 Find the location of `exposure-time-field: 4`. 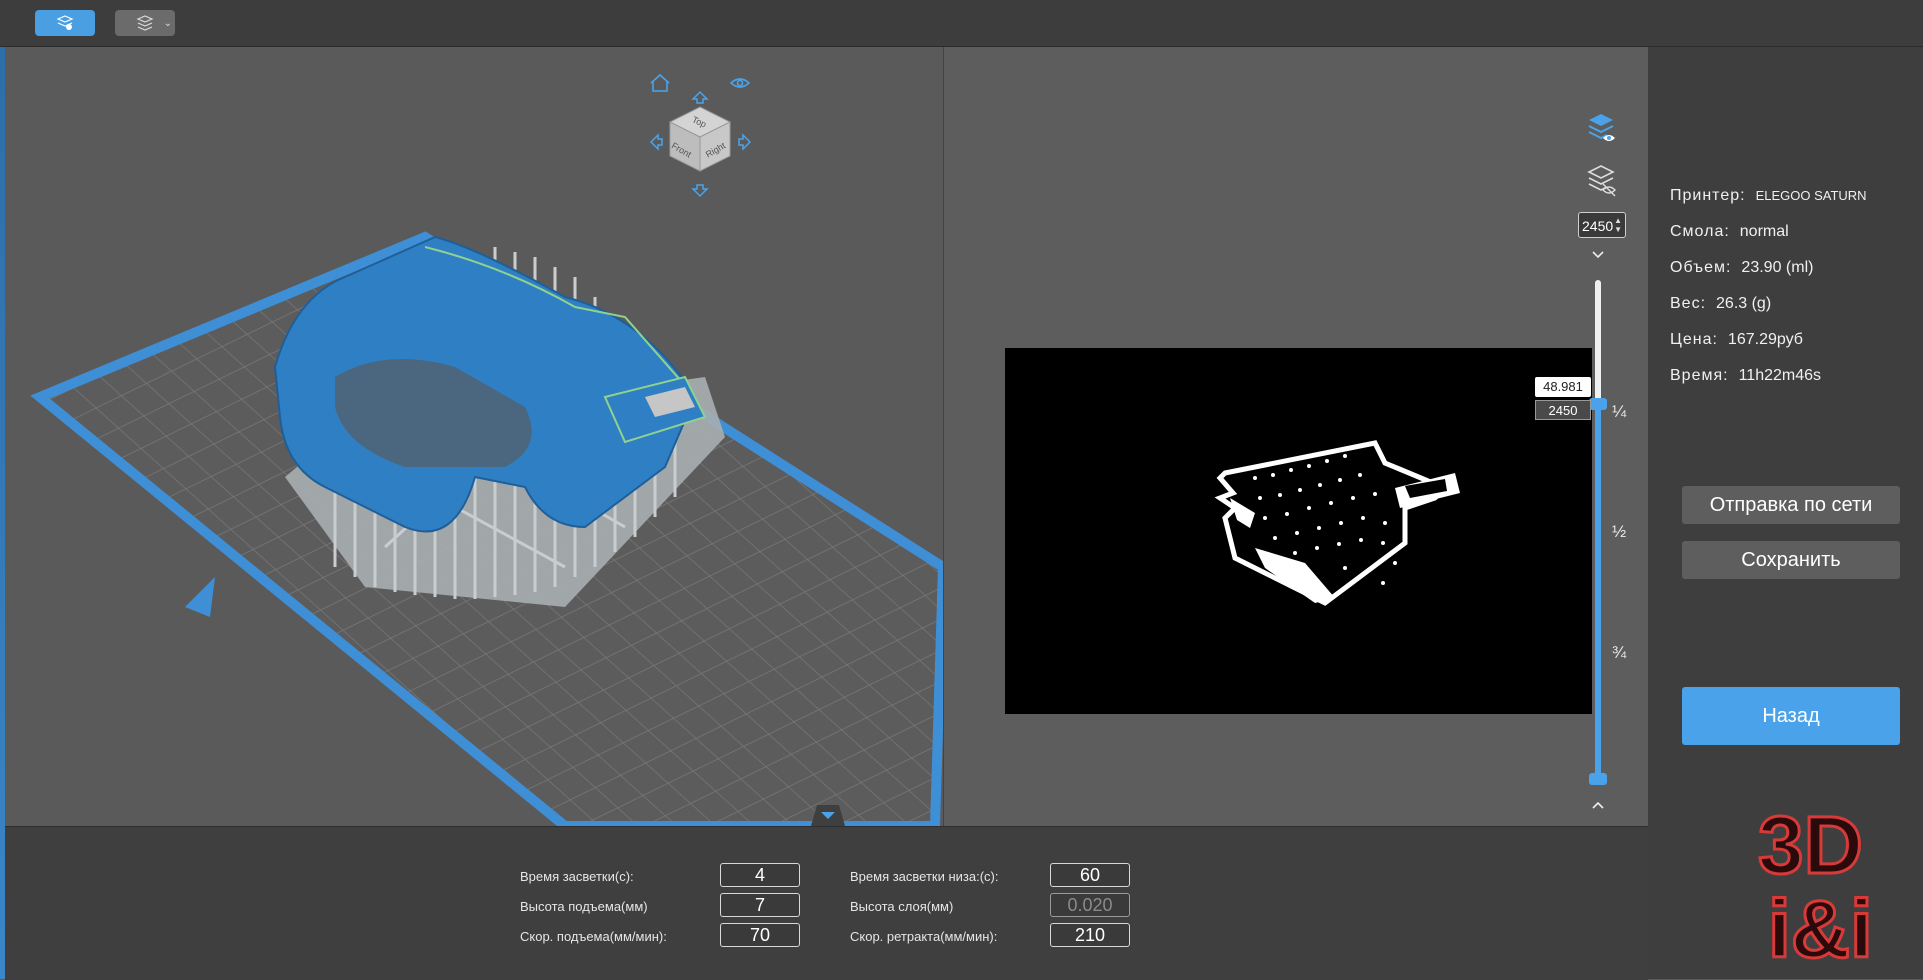

exposure-time-field: 4 is located at coordinates (760, 875).